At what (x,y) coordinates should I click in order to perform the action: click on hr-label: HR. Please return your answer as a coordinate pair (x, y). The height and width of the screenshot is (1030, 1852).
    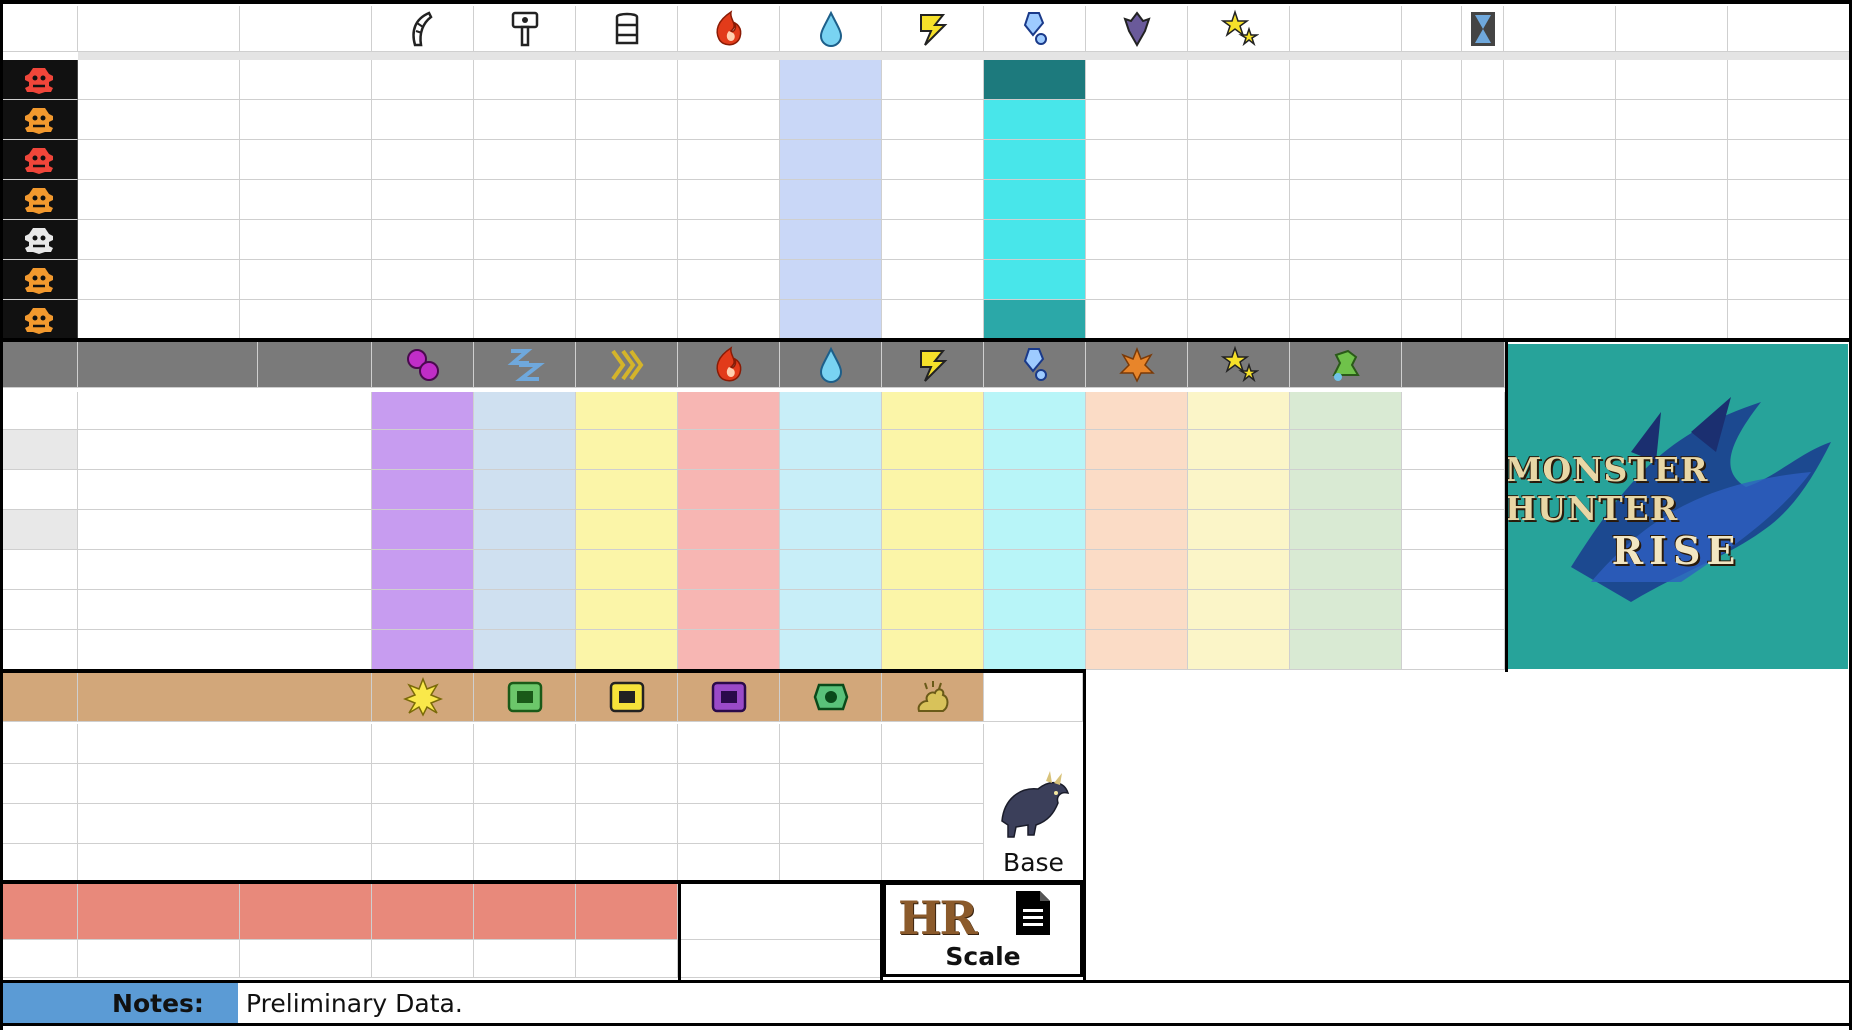
    Looking at the image, I should click on (938, 918).